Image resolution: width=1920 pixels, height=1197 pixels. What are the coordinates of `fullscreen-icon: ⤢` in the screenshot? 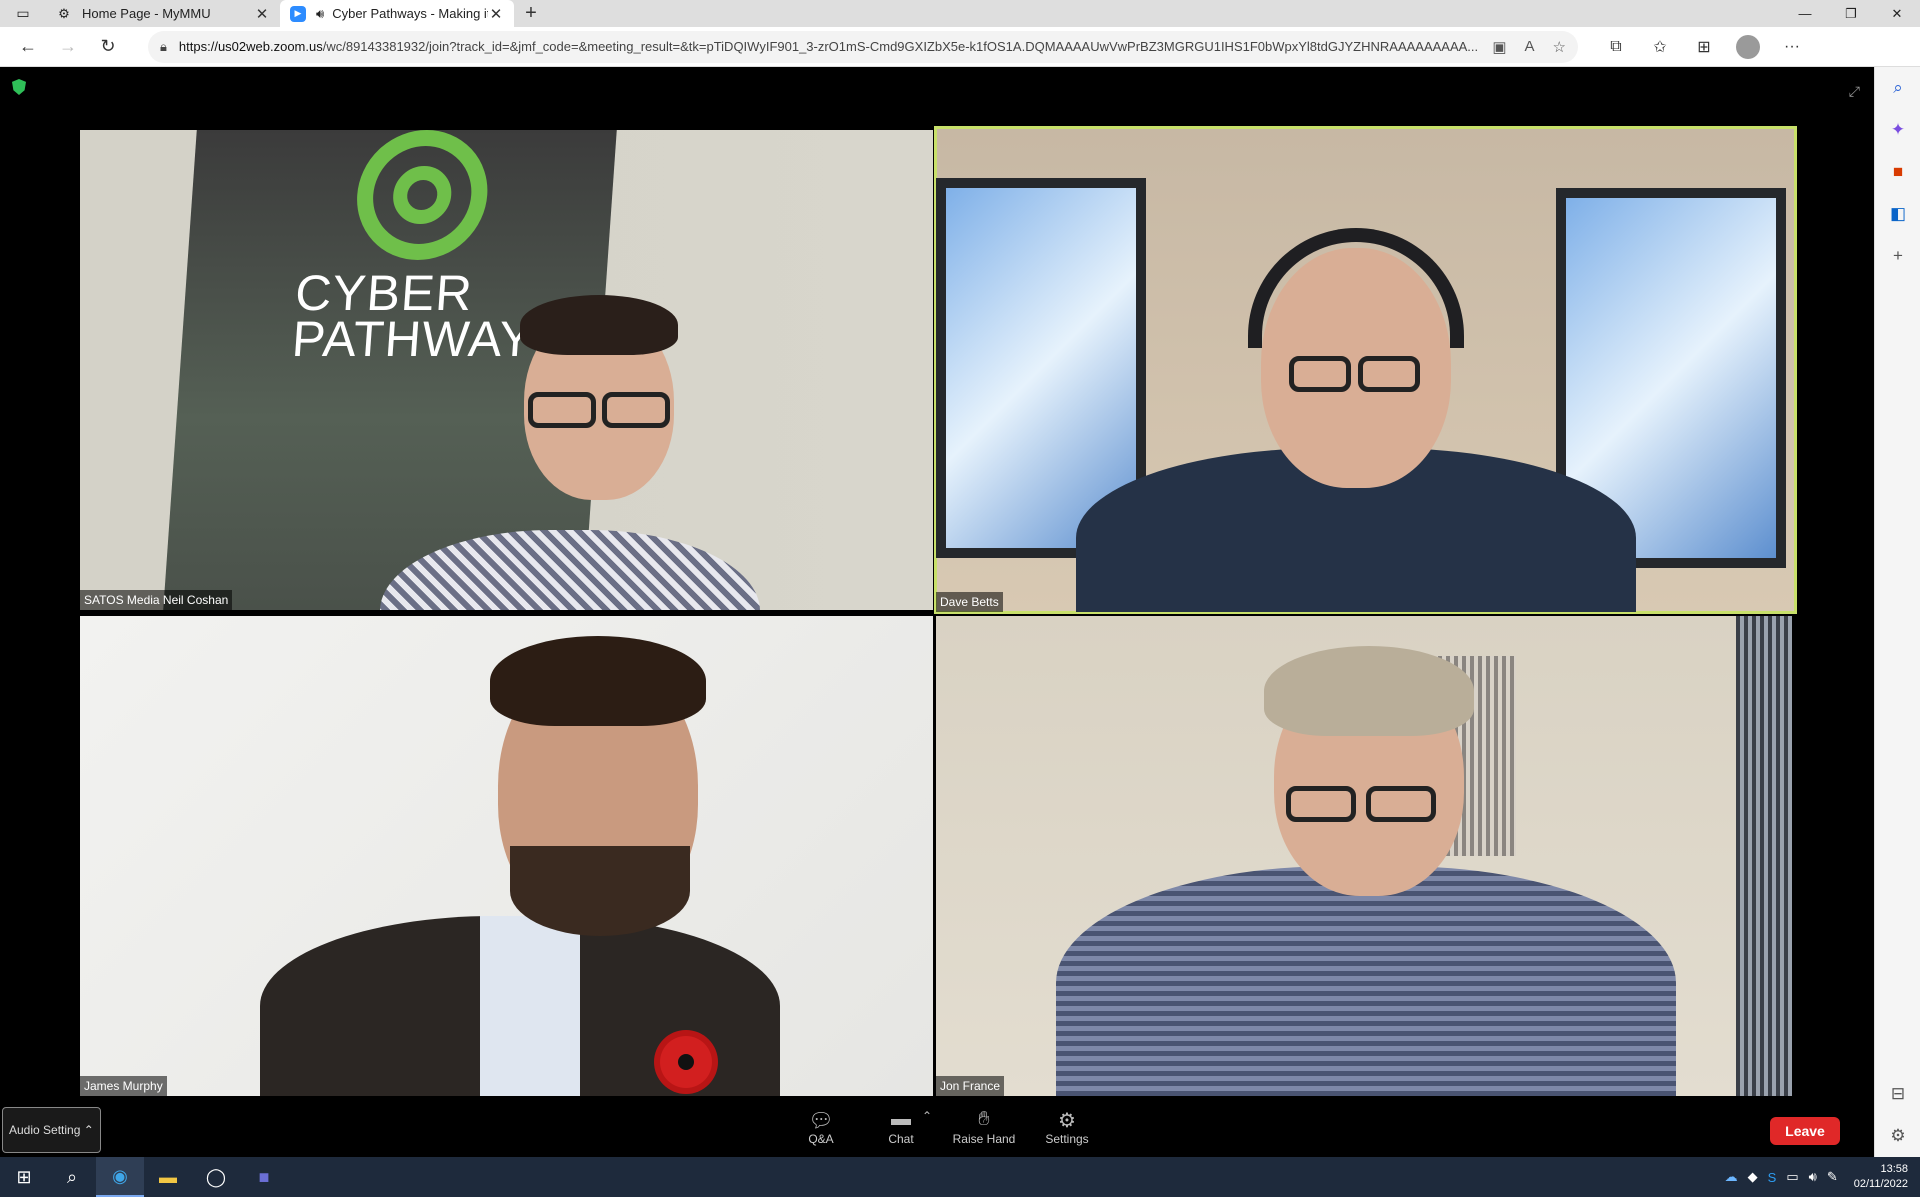 It's located at (1854, 91).